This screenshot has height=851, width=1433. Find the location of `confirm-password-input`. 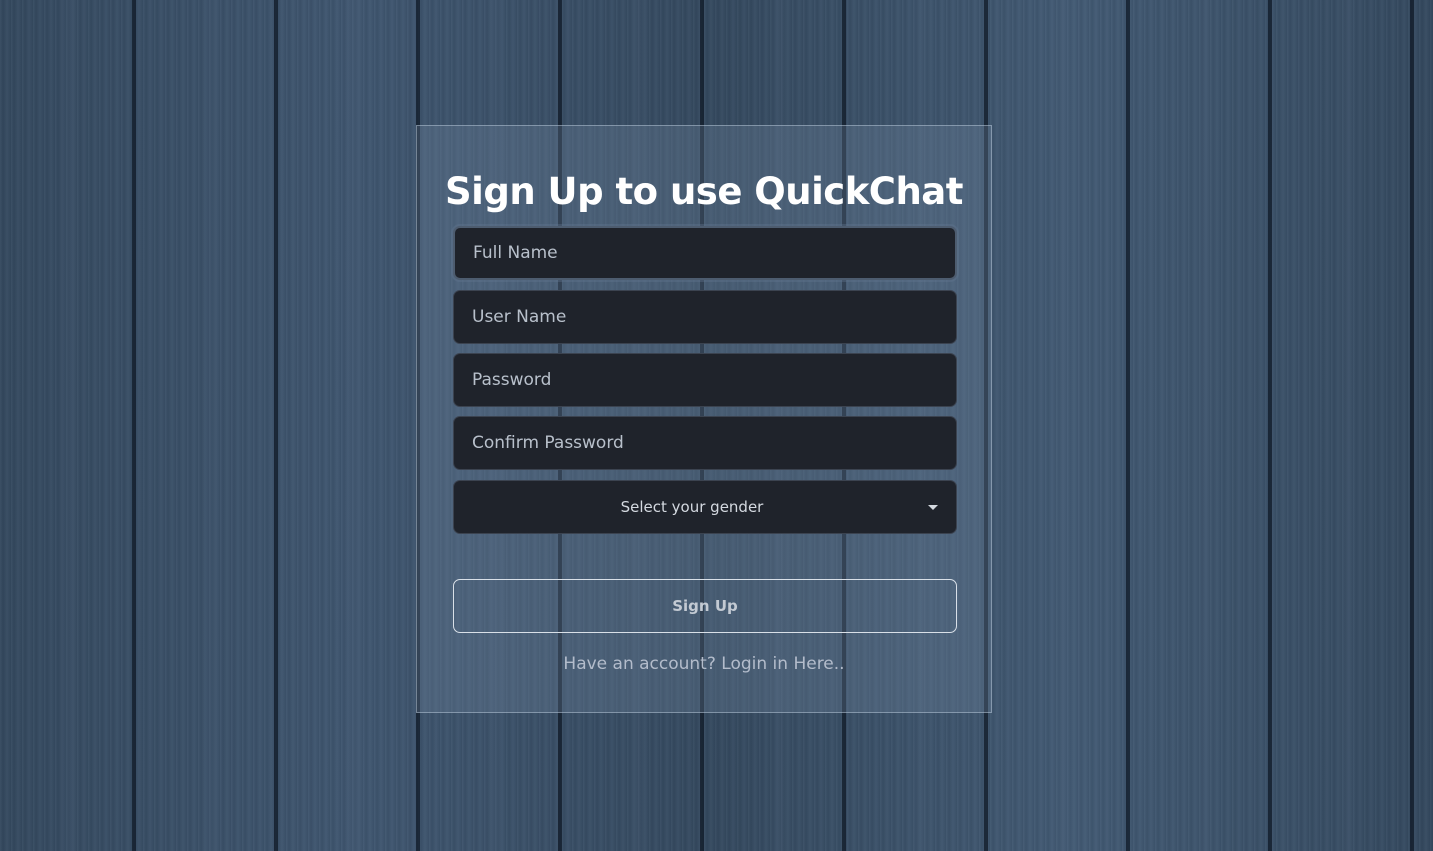

confirm-password-input is located at coordinates (705, 443).